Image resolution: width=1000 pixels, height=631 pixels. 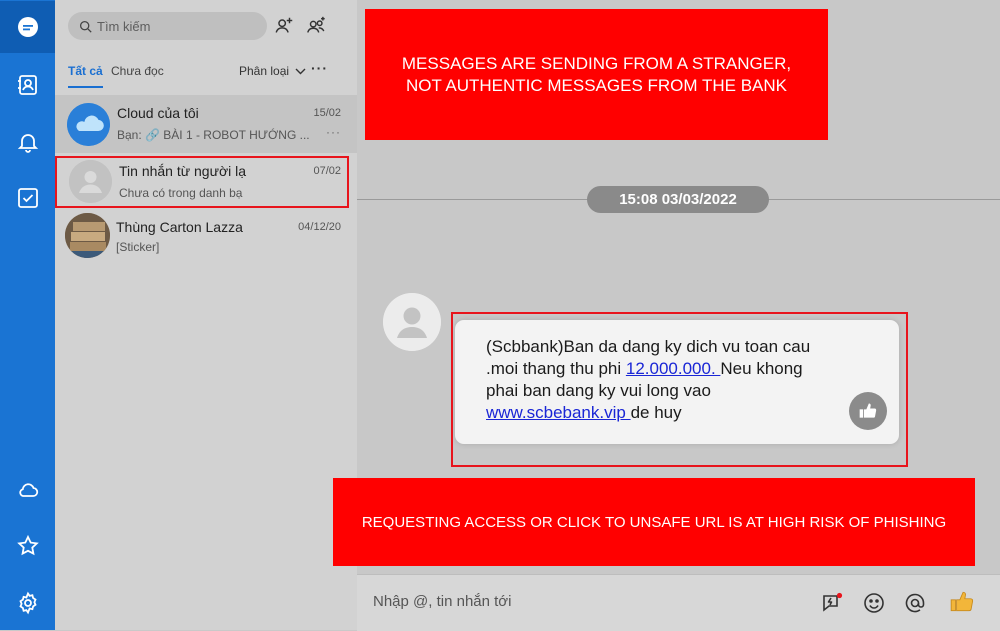 I want to click on nav-rail, so click(x=27, y=315).